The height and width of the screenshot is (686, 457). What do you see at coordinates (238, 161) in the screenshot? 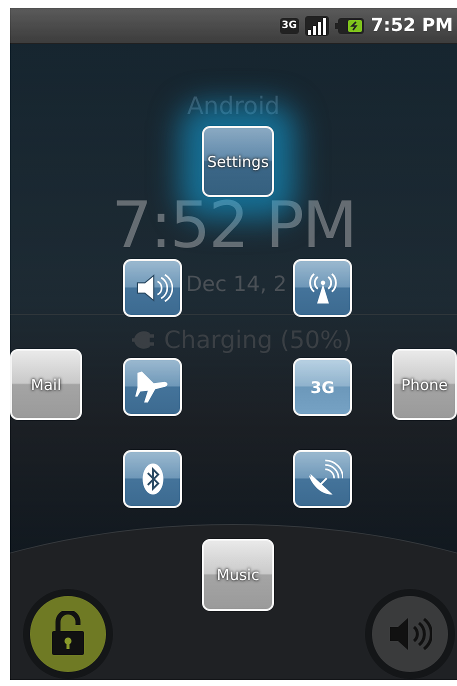
I see `shortcut-tile: Settings` at bounding box center [238, 161].